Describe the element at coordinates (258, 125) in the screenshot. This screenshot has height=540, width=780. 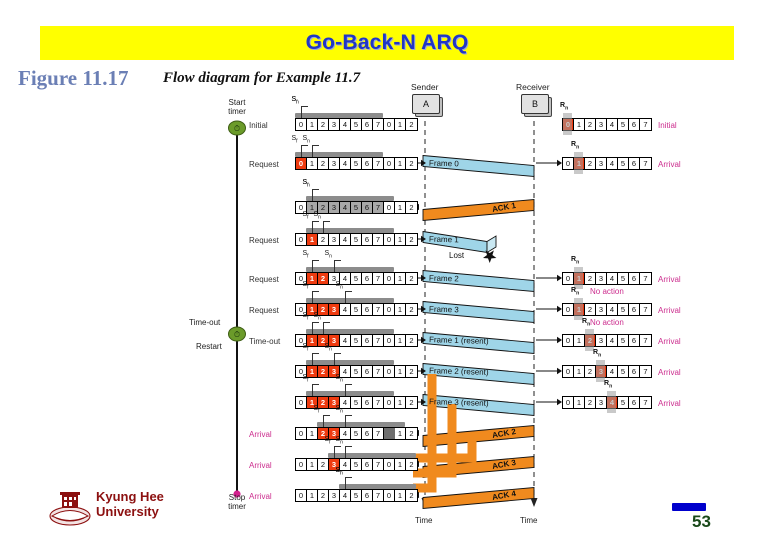
I see `sender-row-label: Initial` at that location.